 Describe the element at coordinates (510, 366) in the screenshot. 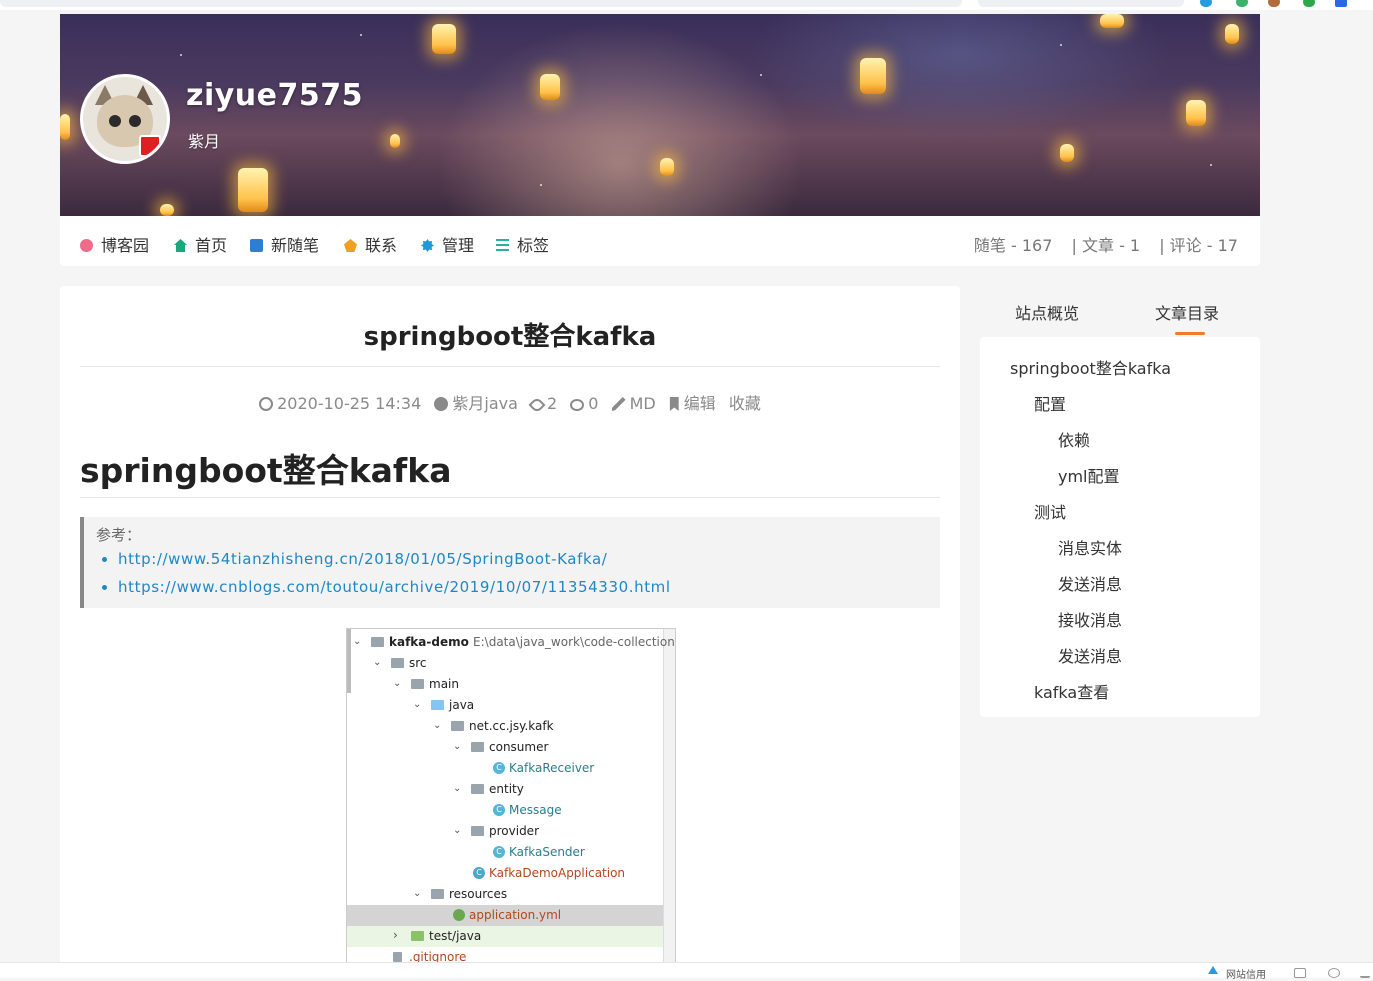

I see `divider` at that location.